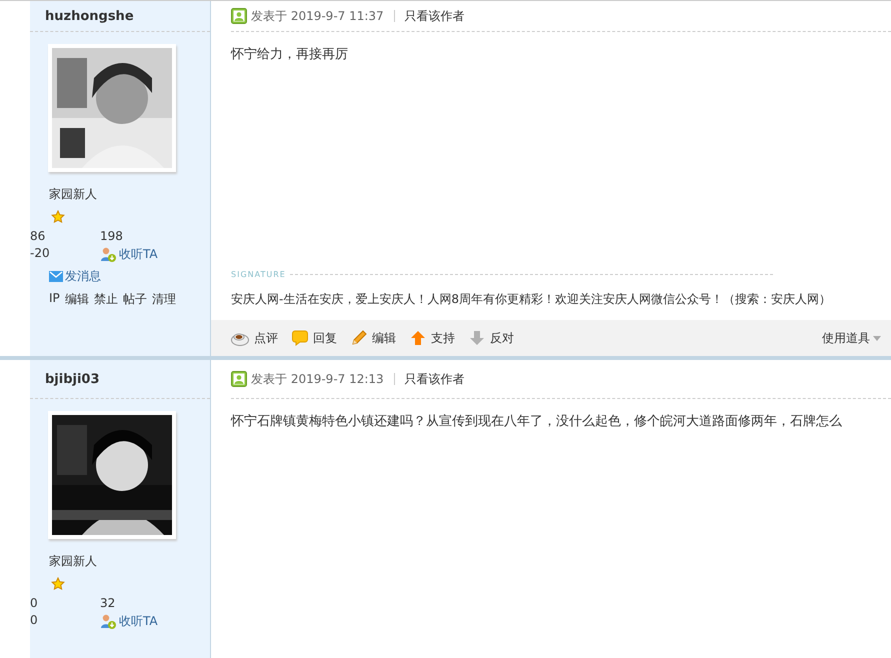 This screenshot has width=891, height=658. Describe the element at coordinates (89, 16) in the screenshot. I see `author-name: huzhongshe` at that location.